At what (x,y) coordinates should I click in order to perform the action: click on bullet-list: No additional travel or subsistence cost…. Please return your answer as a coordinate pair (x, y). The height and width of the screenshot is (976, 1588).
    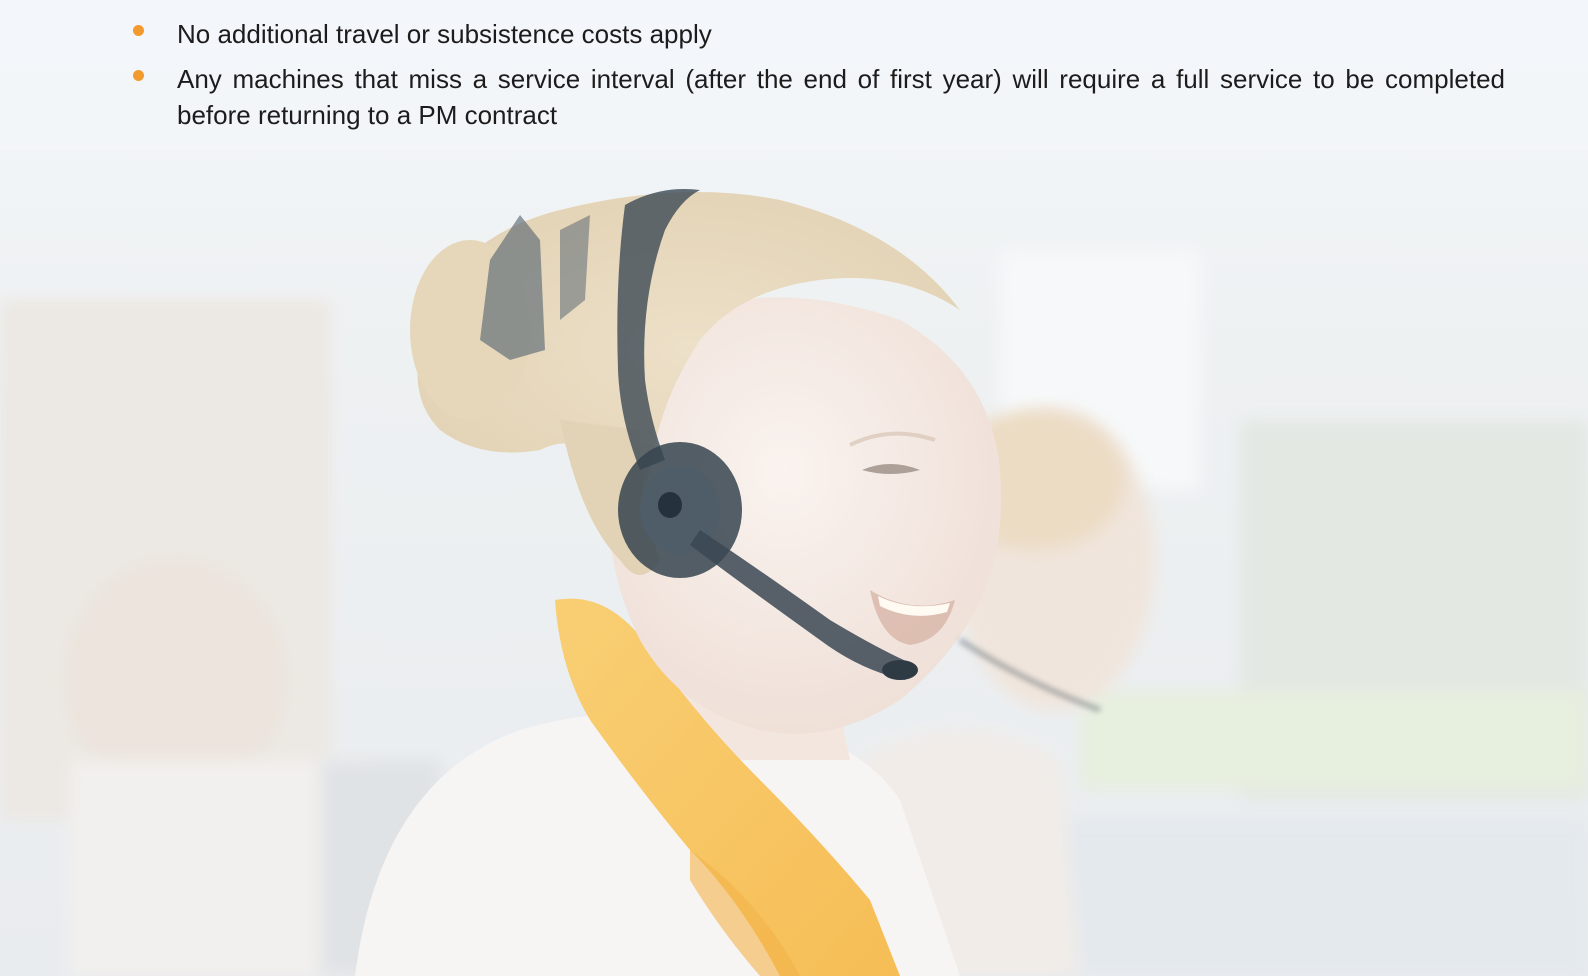
    Looking at the image, I should click on (794, 70).